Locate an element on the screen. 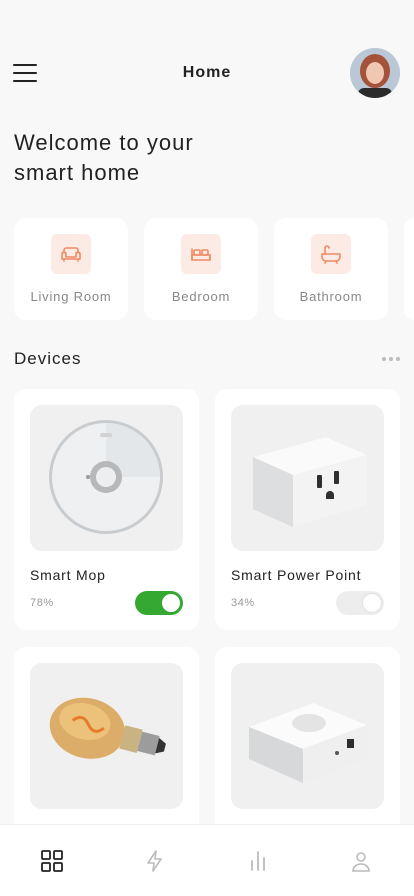  nav-profile is located at coordinates (360, 860).